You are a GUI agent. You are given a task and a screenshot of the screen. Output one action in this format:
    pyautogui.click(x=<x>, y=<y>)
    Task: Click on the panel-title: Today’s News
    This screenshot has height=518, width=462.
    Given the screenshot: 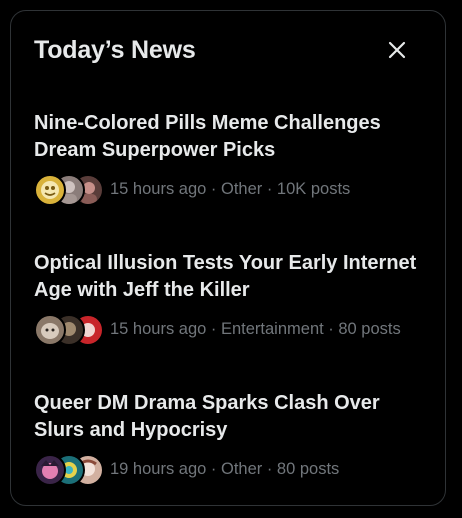 What is the action you would take?
    pyautogui.click(x=115, y=50)
    